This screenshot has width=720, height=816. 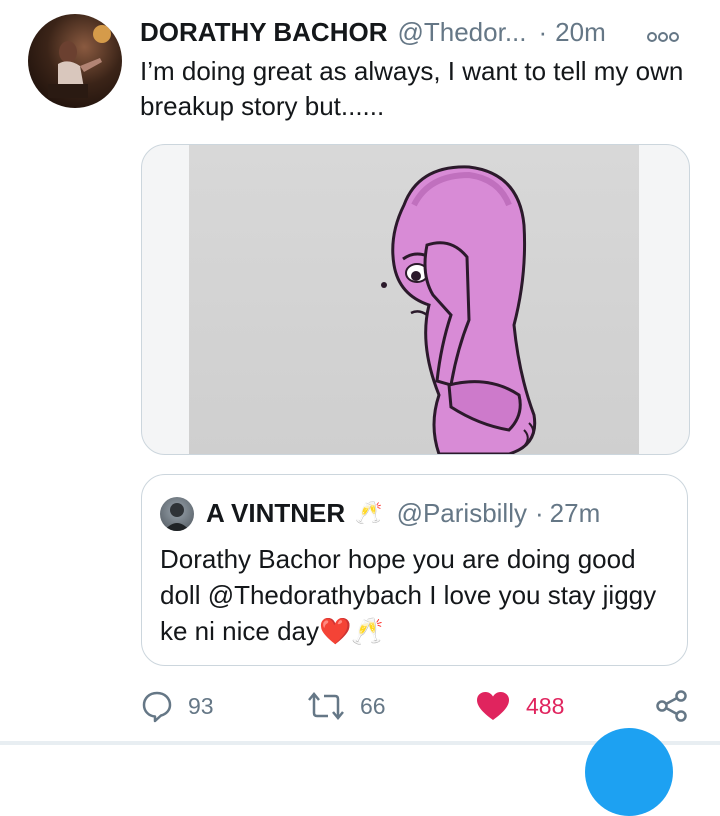 I want to click on like-button: 488, so click(x=519, y=706).